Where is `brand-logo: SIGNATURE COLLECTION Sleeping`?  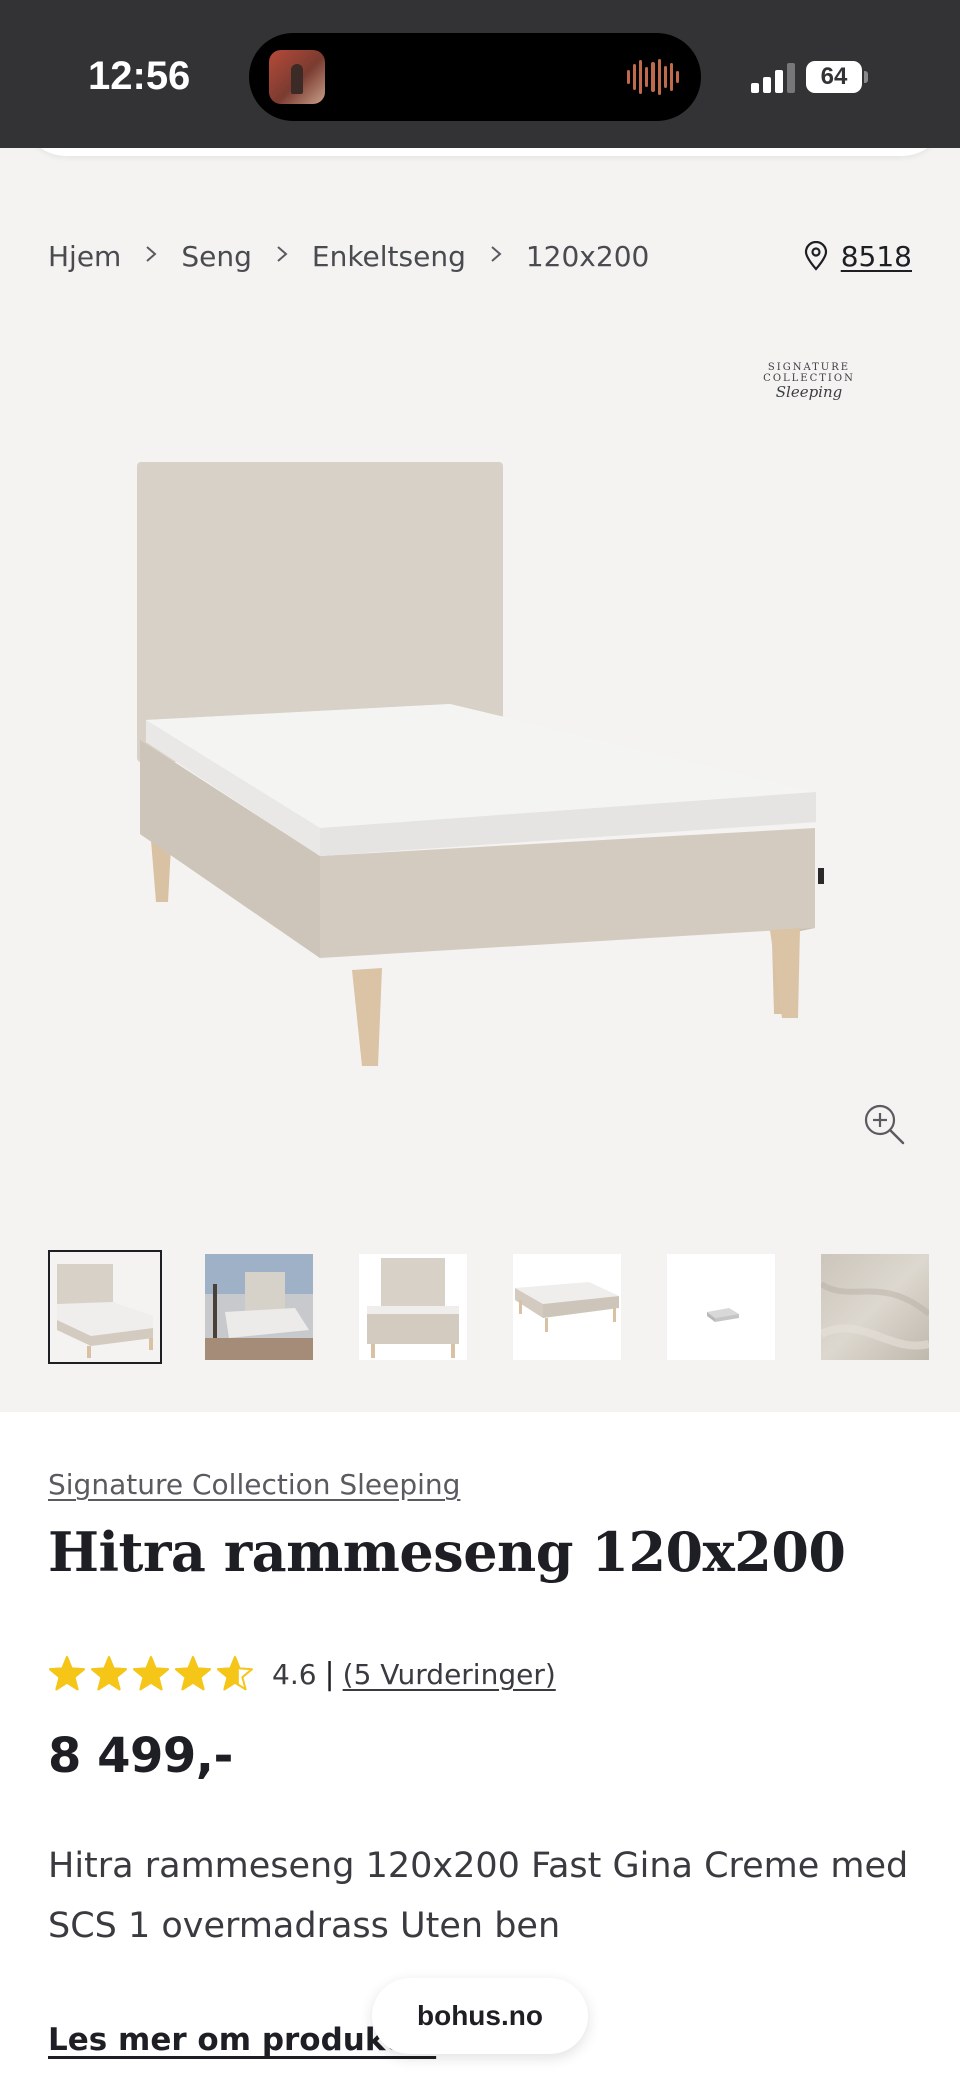 brand-logo: SIGNATURE COLLECTION Sleeping is located at coordinates (809, 381).